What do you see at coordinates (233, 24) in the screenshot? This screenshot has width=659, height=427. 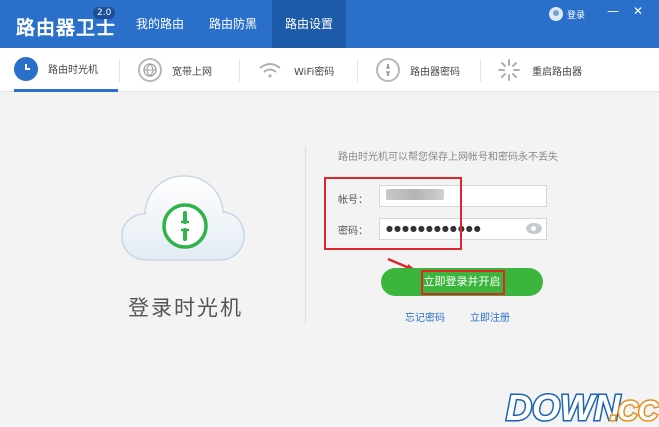 I see `tab-router-protect: 路由防黑` at bounding box center [233, 24].